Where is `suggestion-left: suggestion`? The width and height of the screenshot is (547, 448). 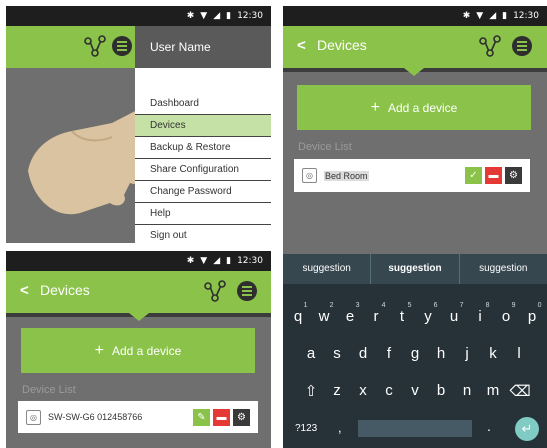
suggestion-left: suggestion is located at coordinates (326, 269).